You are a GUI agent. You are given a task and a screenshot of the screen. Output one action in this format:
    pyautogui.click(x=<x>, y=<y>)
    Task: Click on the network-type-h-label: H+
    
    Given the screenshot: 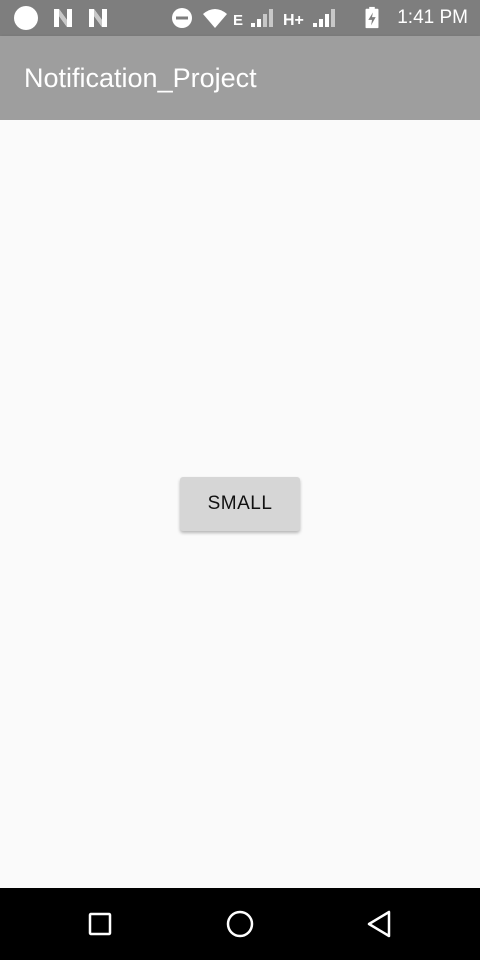 What is the action you would take?
    pyautogui.click(x=293, y=20)
    